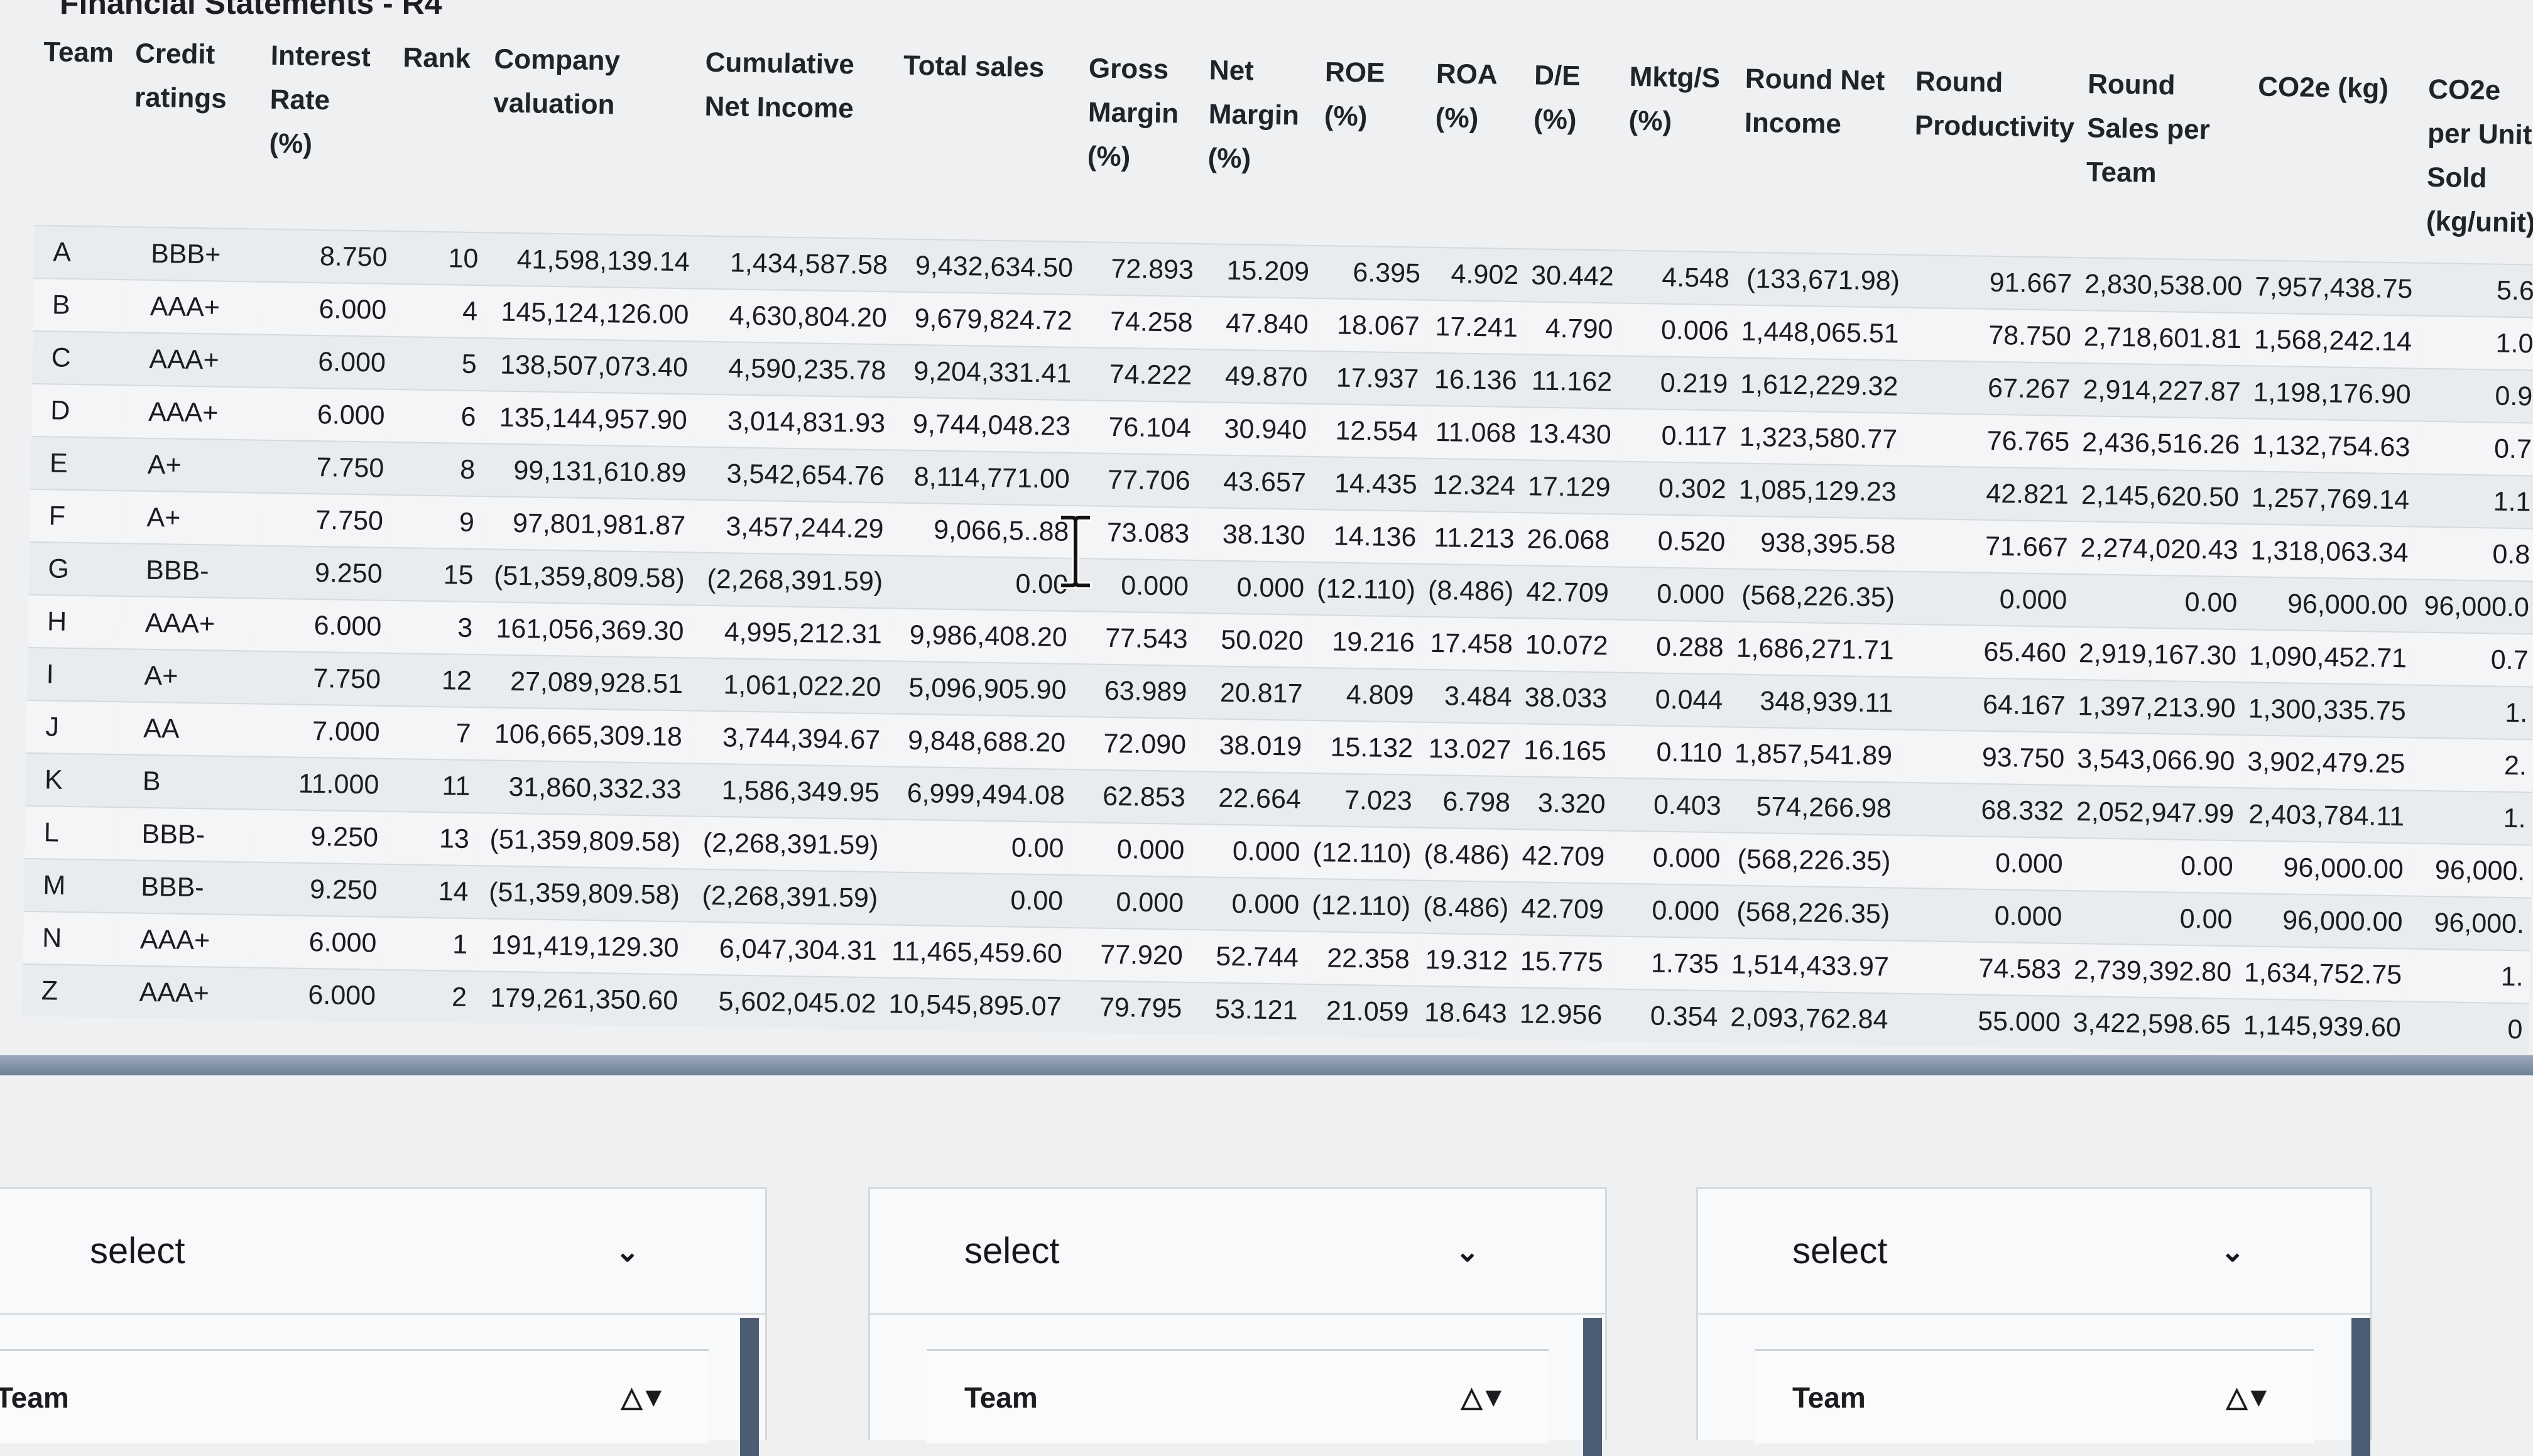 The height and width of the screenshot is (1456, 2533). Describe the element at coordinates (1674, 488) in the screenshot. I see `table-cell: 0.302` at that location.